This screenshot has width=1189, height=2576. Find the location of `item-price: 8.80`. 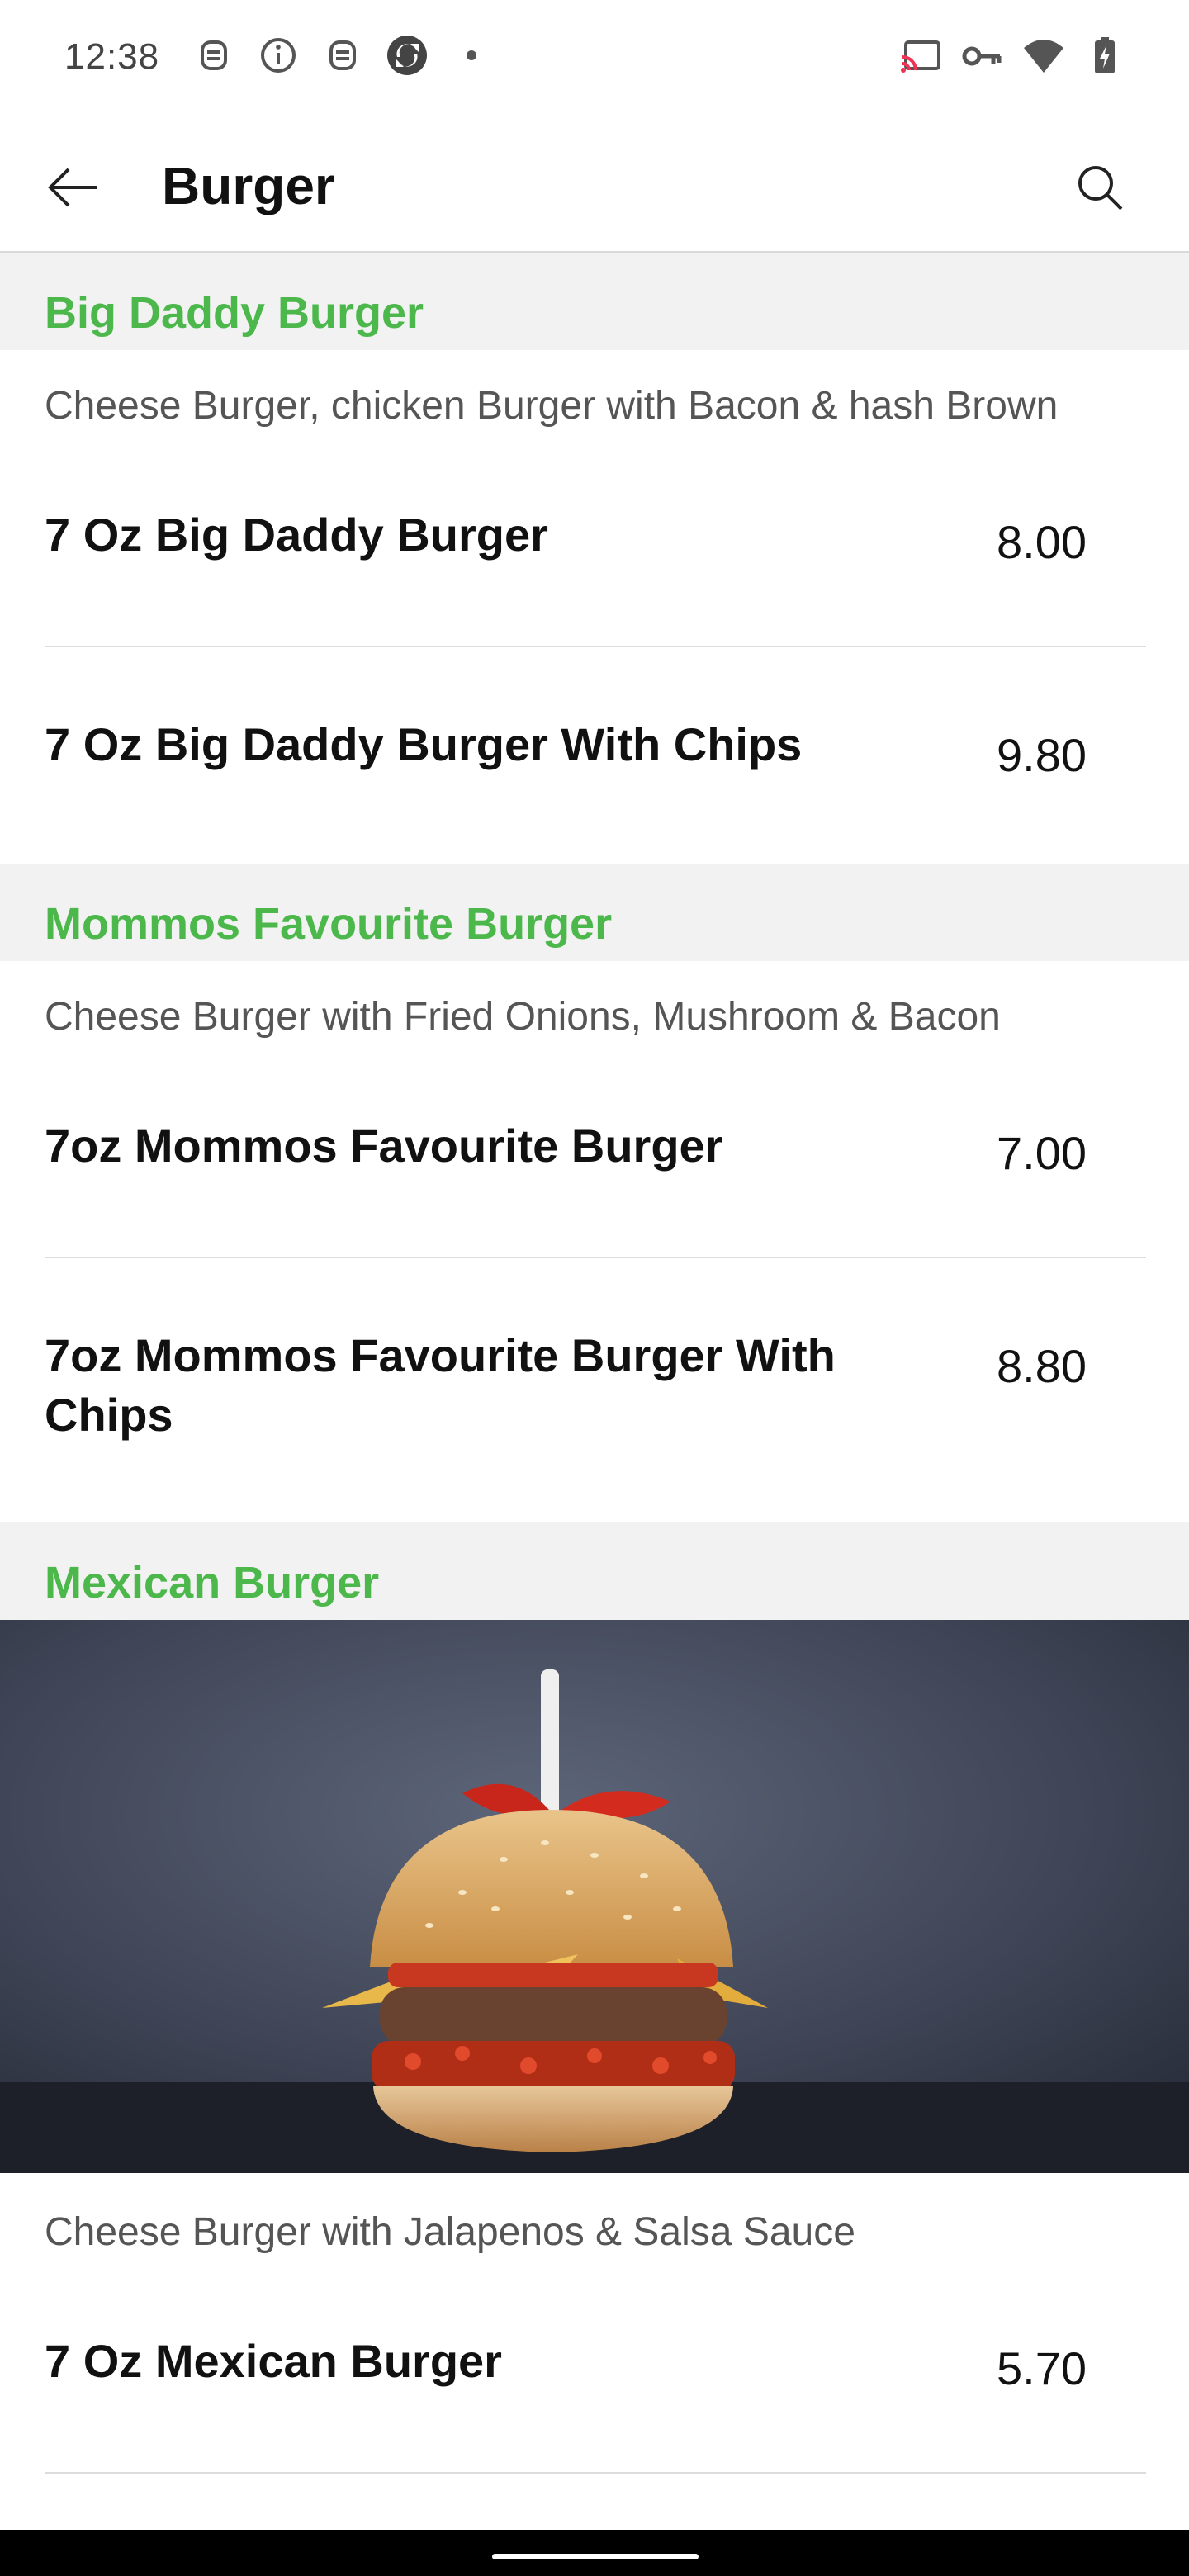

item-price: 8.80 is located at coordinates (1042, 1366).